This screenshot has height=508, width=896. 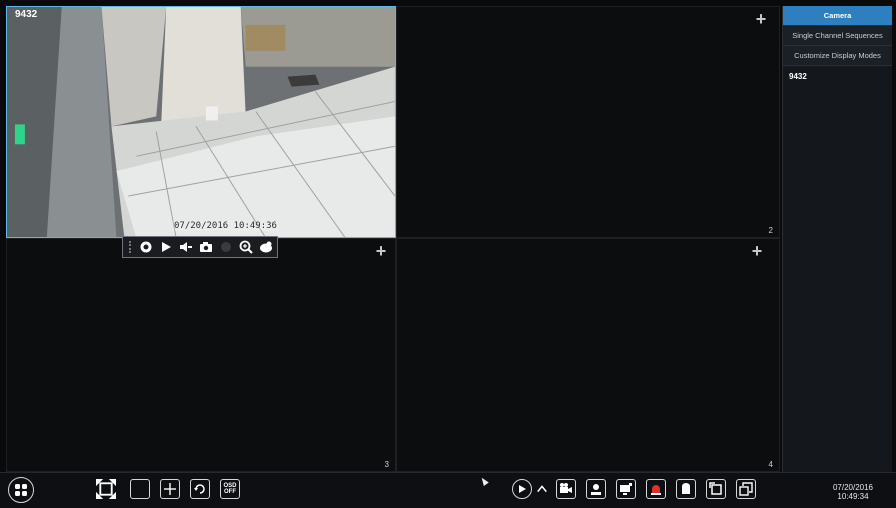 I want to click on backup-button, so click(x=716, y=489).